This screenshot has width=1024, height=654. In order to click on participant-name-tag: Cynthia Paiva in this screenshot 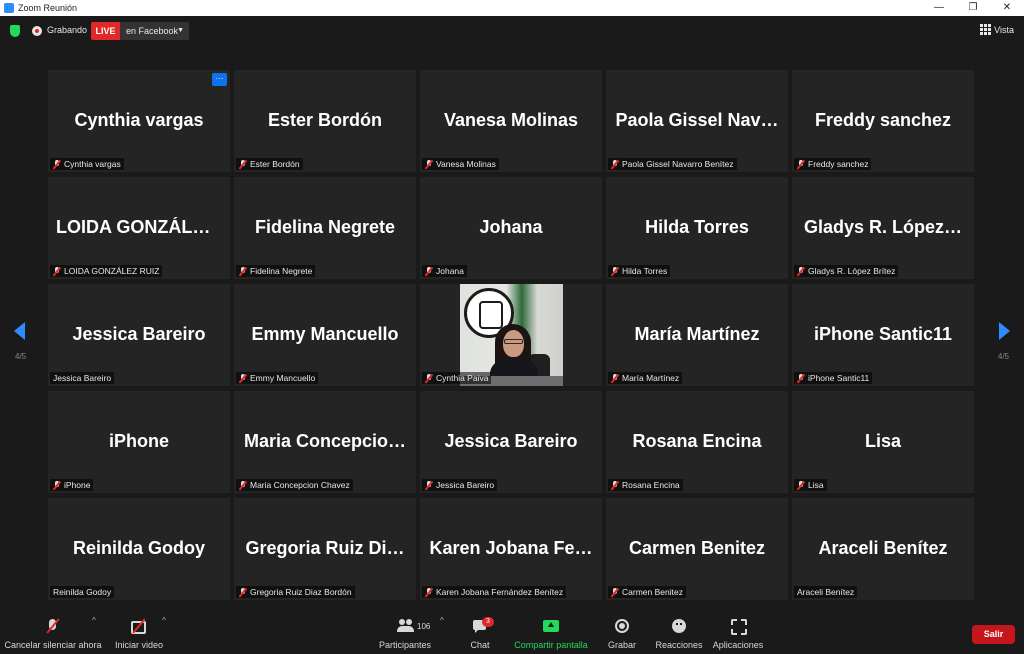, I will do `click(457, 378)`.